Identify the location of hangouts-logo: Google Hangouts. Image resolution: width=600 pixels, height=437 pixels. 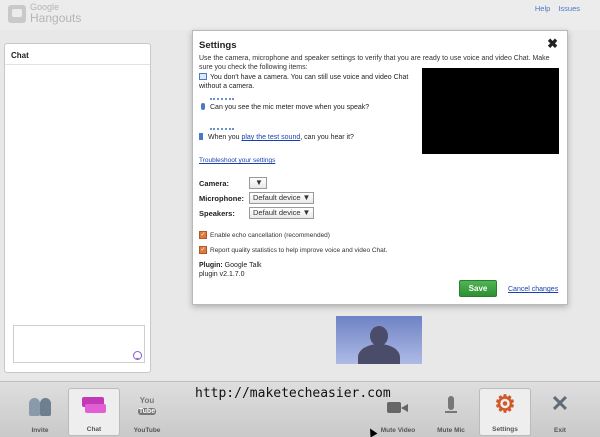
(44, 13).